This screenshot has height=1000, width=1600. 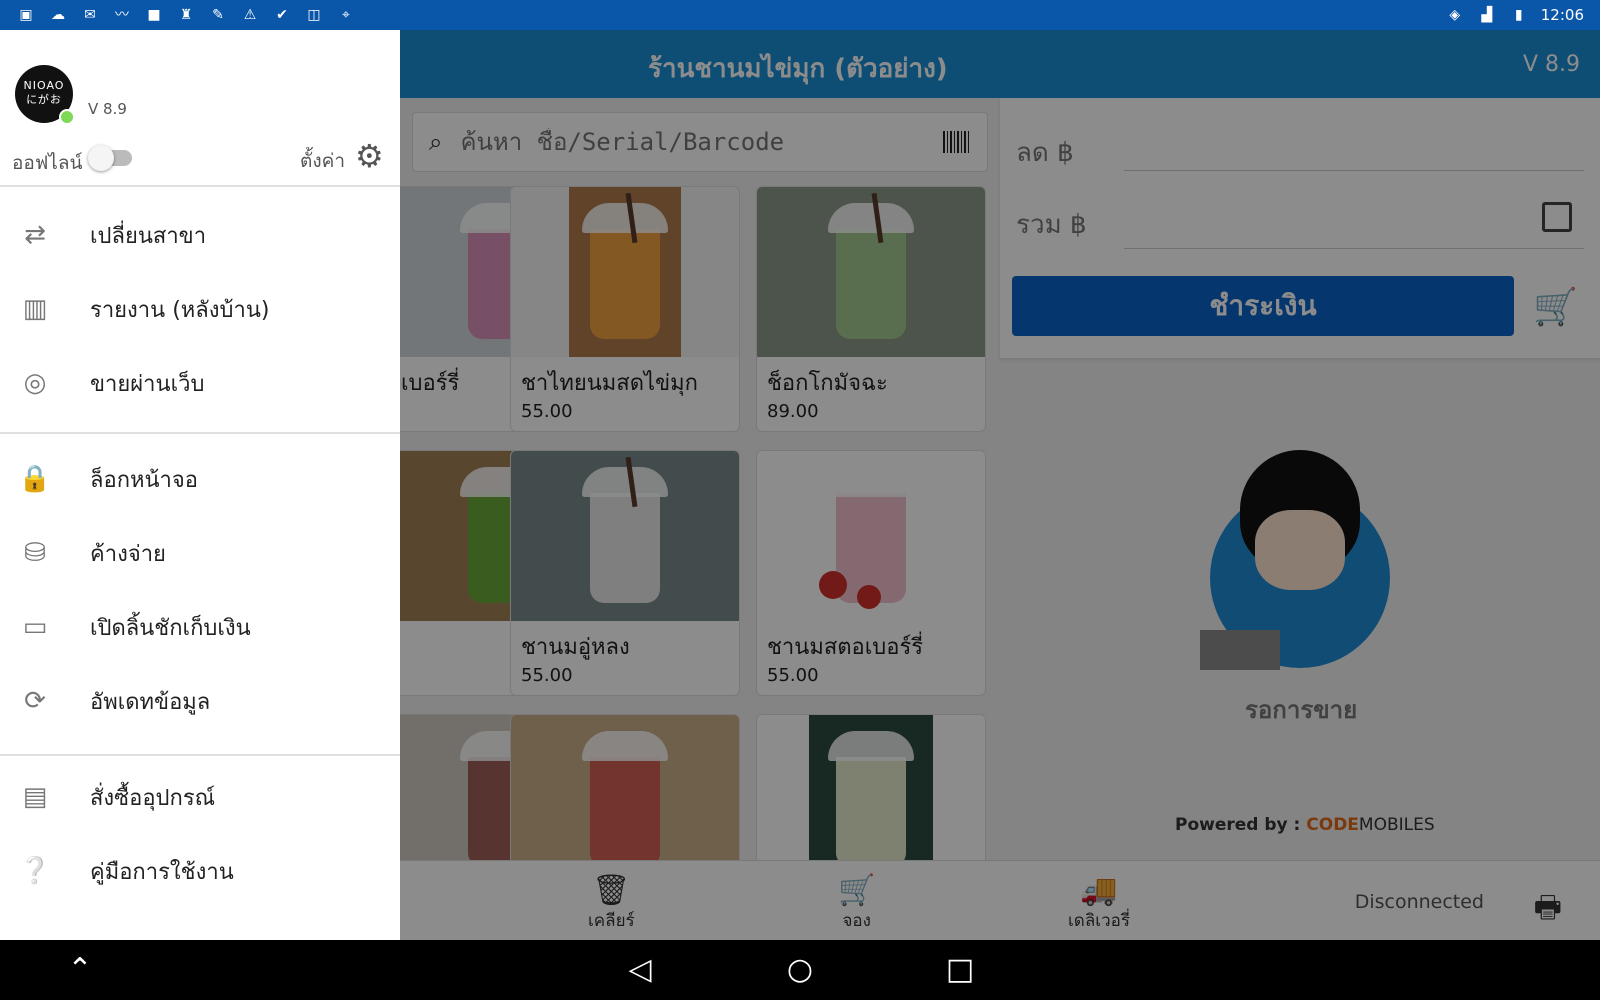 What do you see at coordinates (44, 85) in the screenshot?
I see `logo-text: NIOAO` at bounding box center [44, 85].